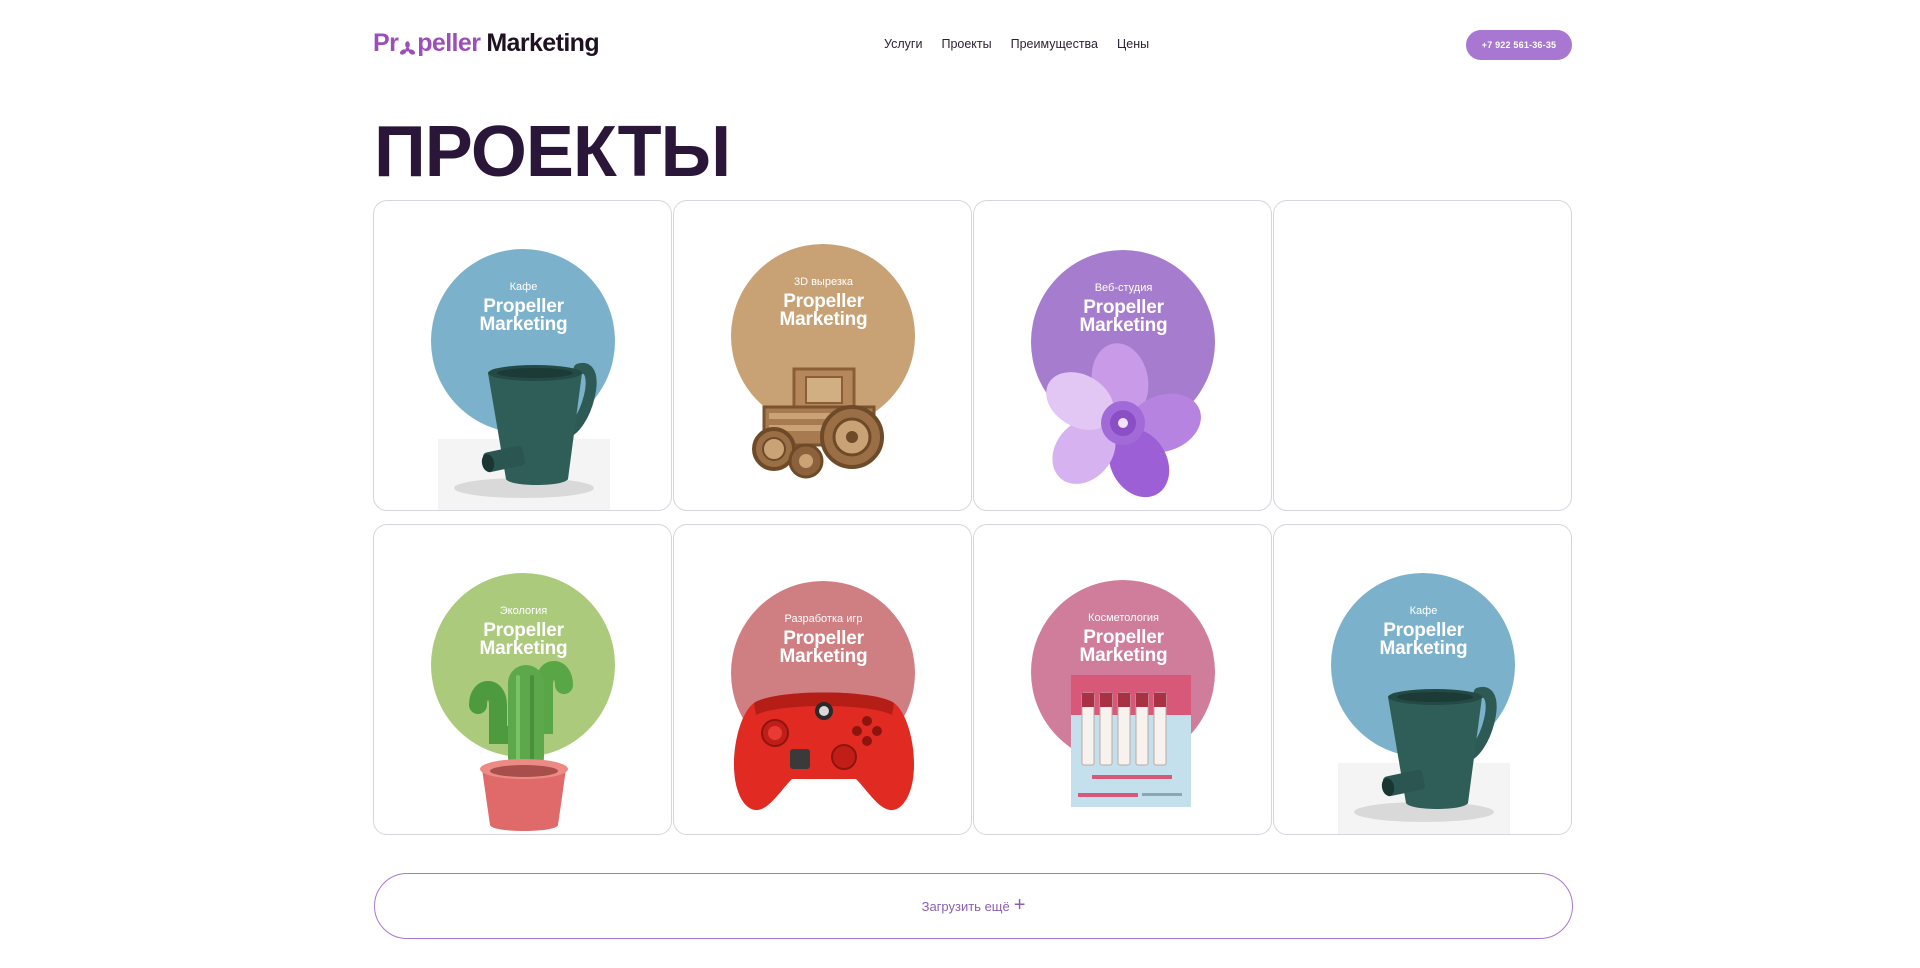 This screenshot has width=1920, height=968. What do you see at coordinates (822, 355) in the screenshot?
I see `project-card-3d-cut: 3D вырезка Propeller Marketing` at bounding box center [822, 355].